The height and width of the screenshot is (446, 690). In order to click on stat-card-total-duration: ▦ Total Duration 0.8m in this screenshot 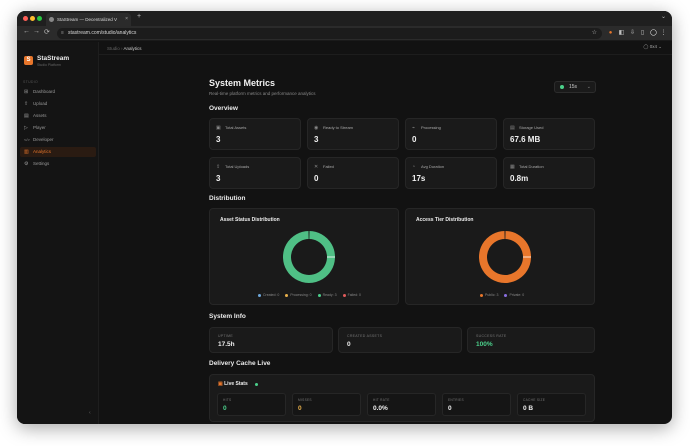, I will do `click(549, 173)`.